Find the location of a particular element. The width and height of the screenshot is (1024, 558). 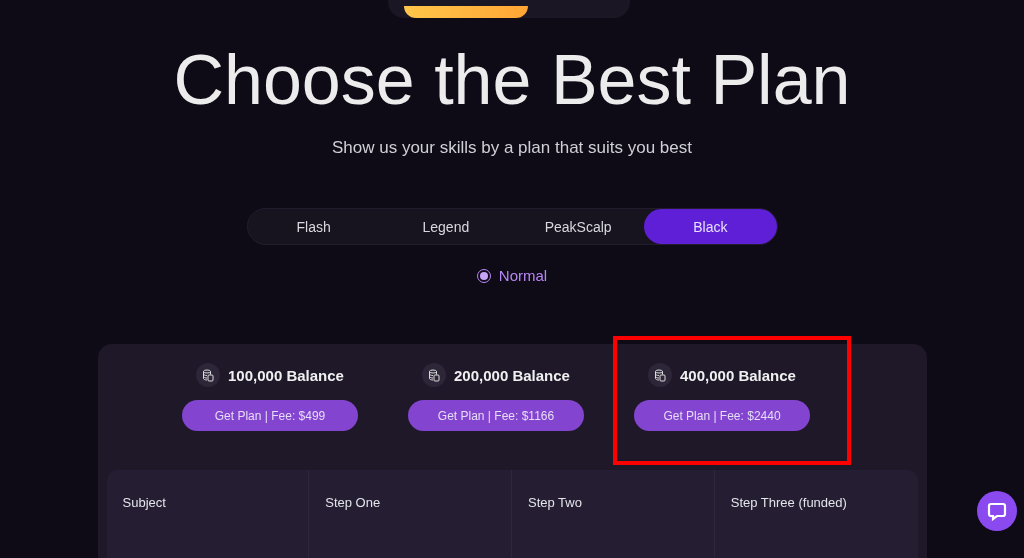

column-header: Step Three (funded) is located at coordinates (788, 503).